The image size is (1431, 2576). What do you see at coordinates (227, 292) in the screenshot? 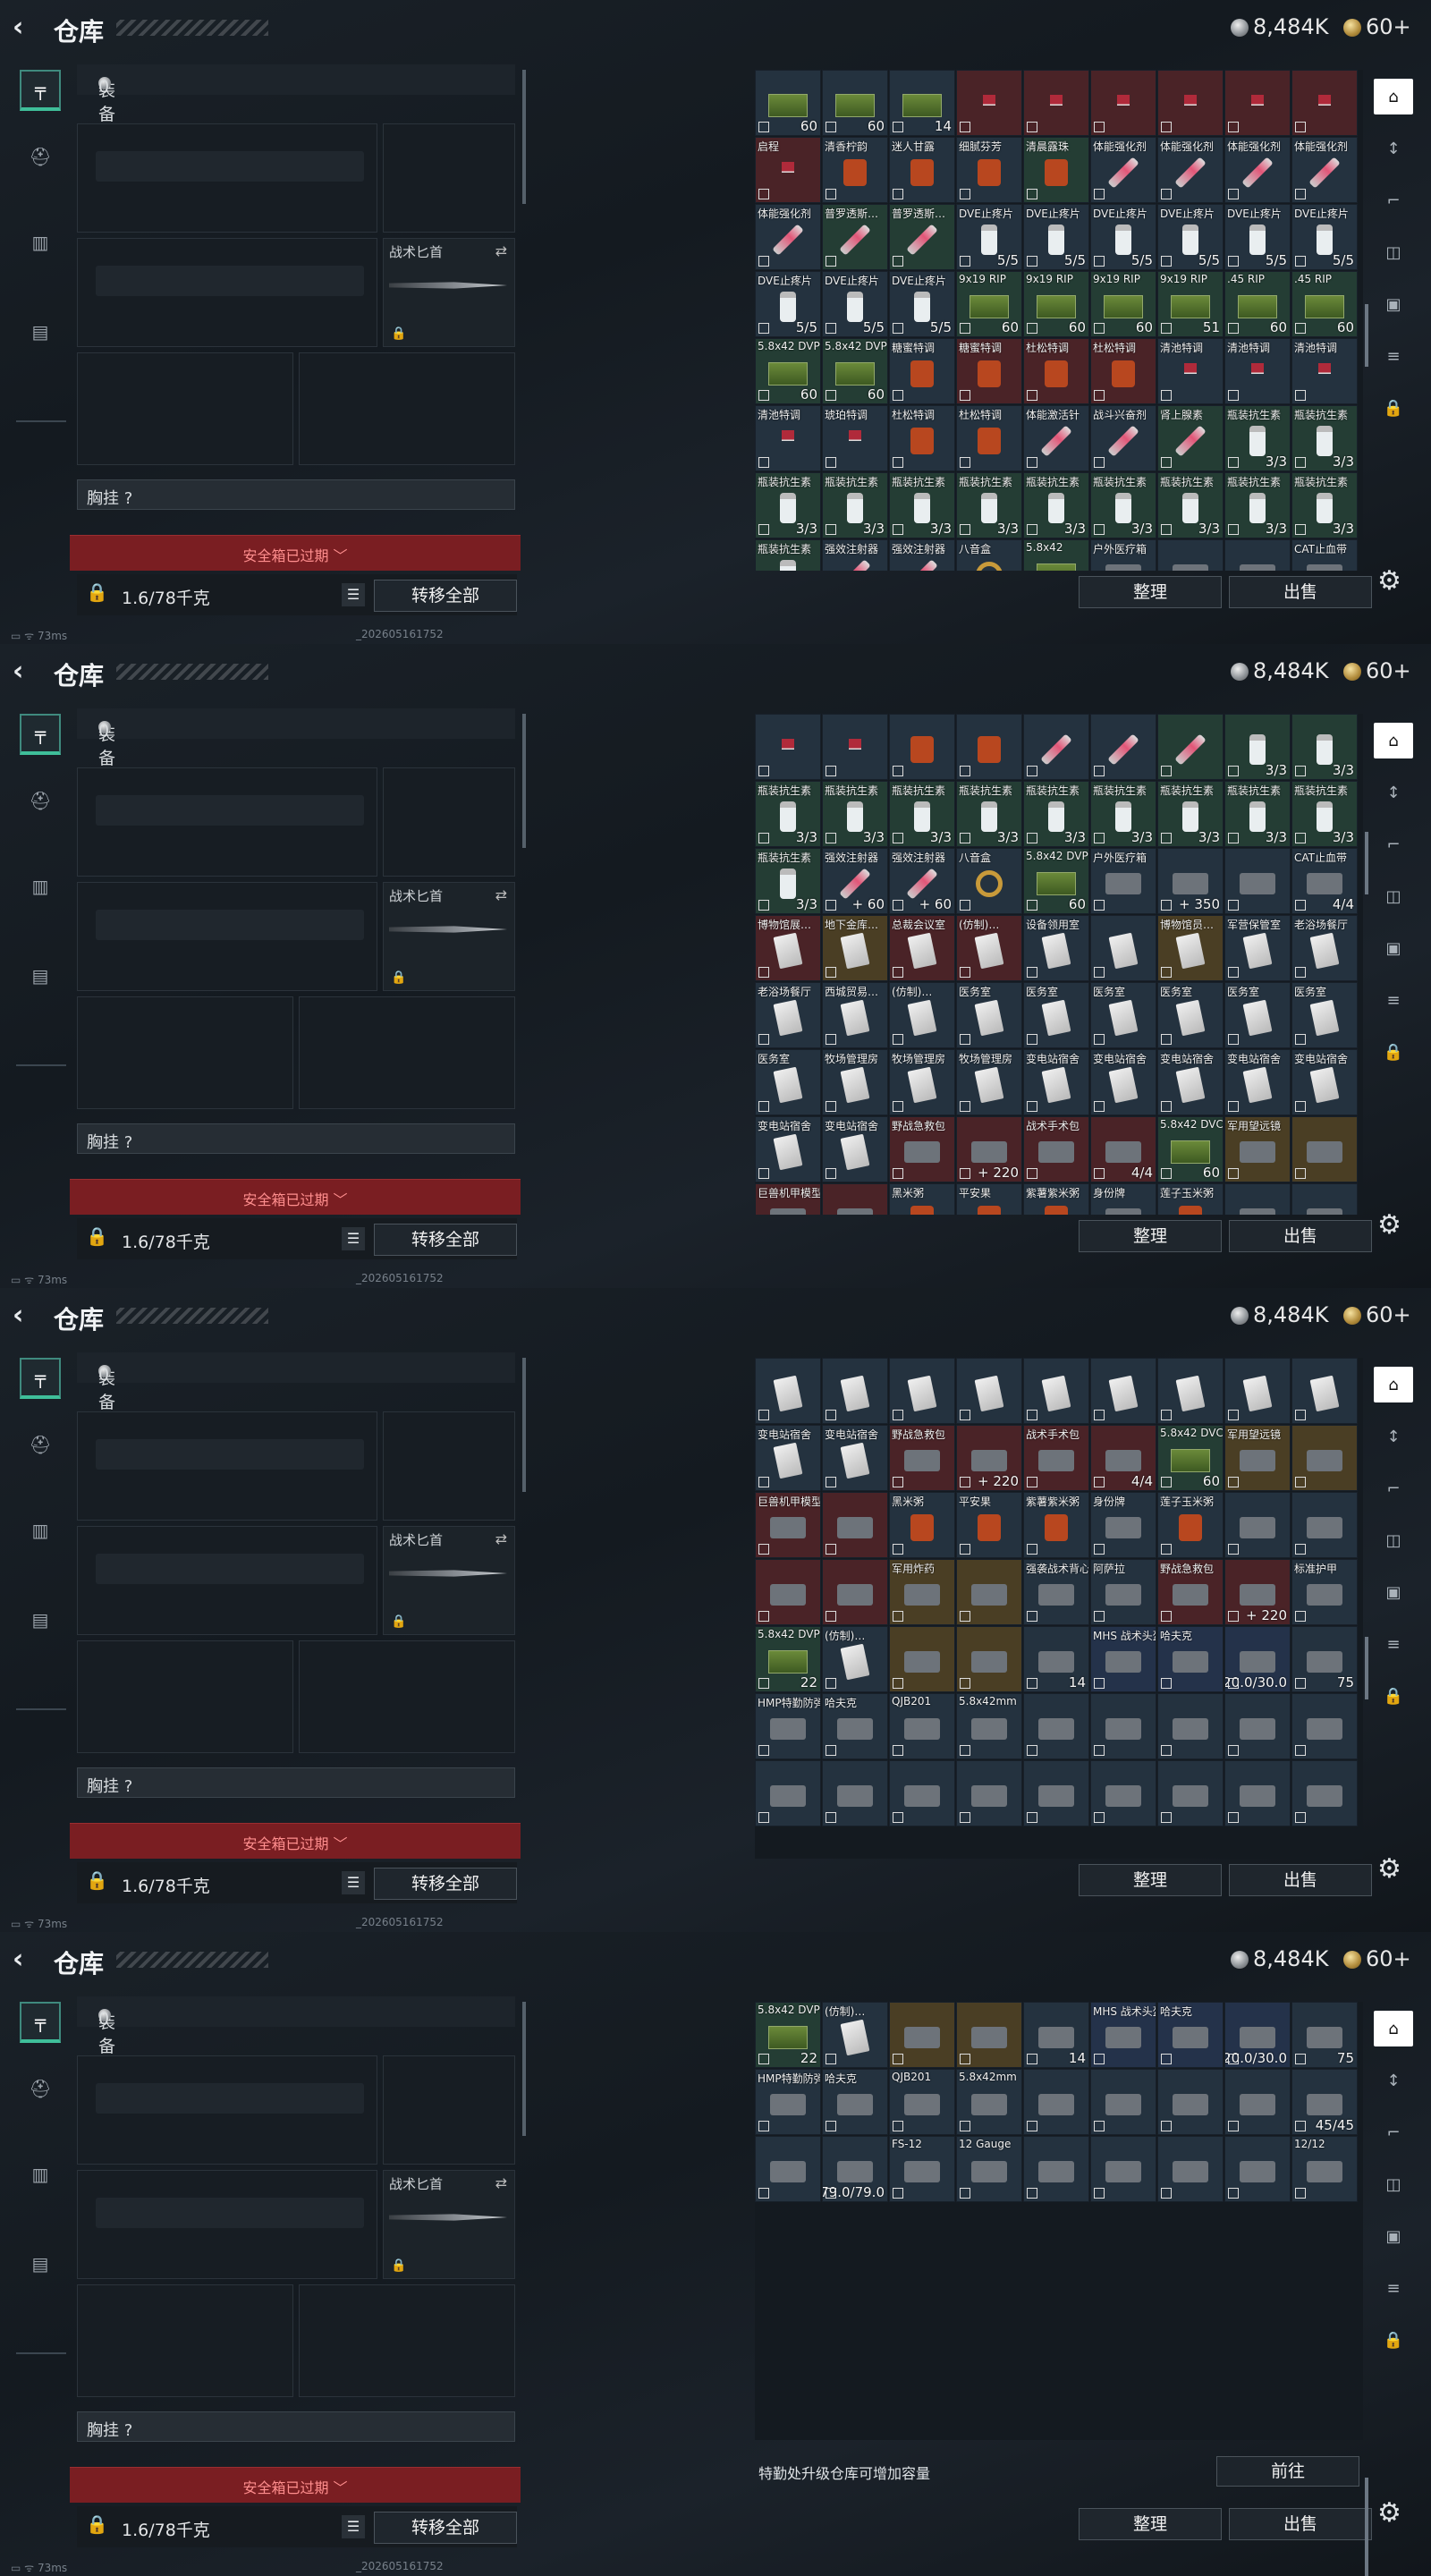
I see `secondary-weapon-slot` at bounding box center [227, 292].